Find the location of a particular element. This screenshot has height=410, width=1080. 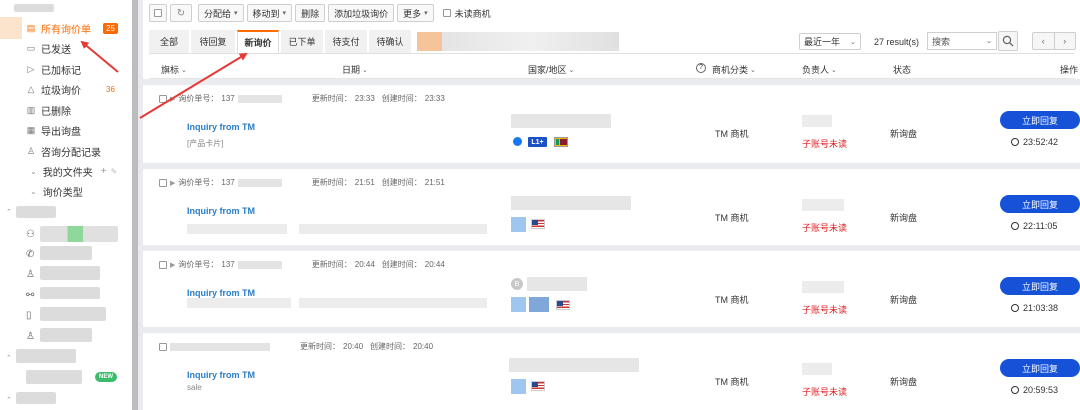

inquiry-status: 新询盘 is located at coordinates (904, 382).